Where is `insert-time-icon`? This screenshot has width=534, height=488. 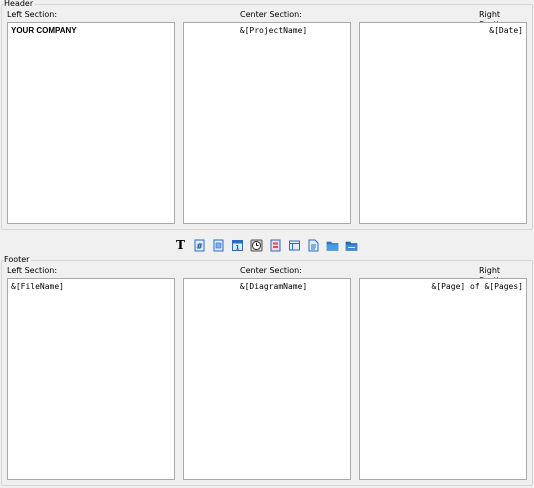 insert-time-icon is located at coordinates (256, 245).